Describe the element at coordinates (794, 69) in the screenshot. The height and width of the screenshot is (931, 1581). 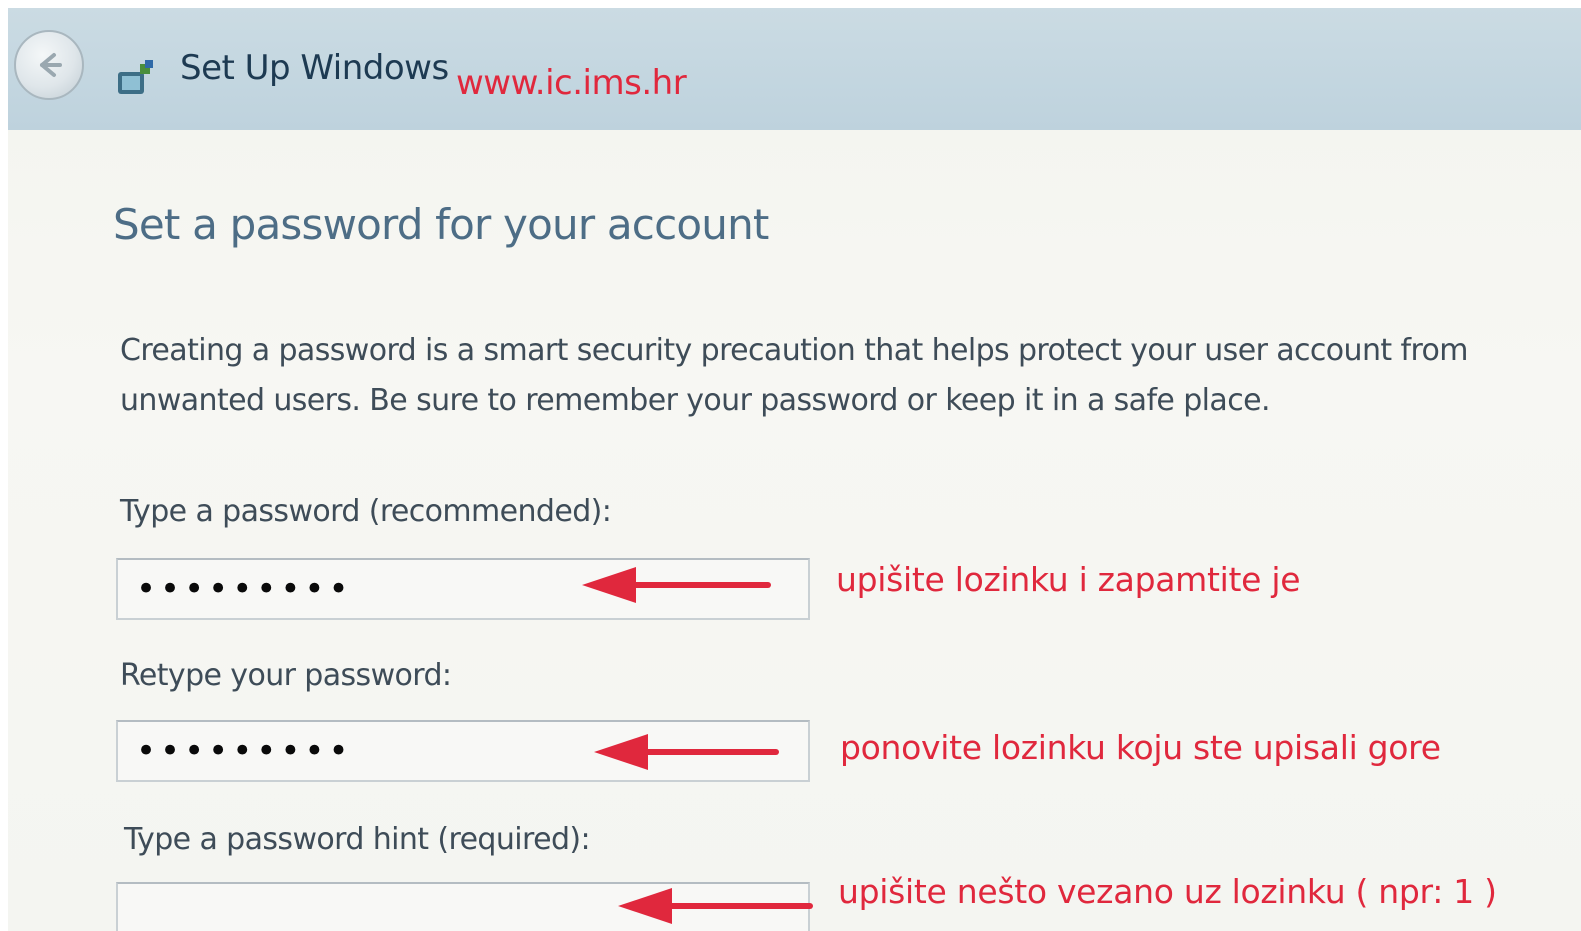
I see `title-bar: Set Up Windows www.ic.ims.hr` at that location.